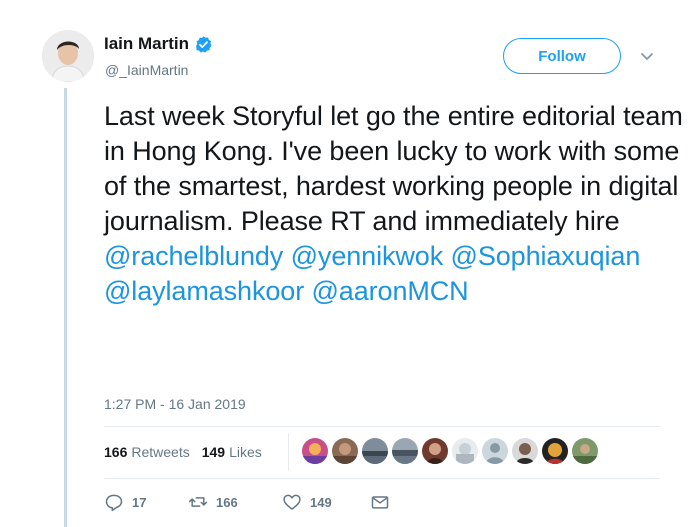  I want to click on heart-icon, so click(292, 502).